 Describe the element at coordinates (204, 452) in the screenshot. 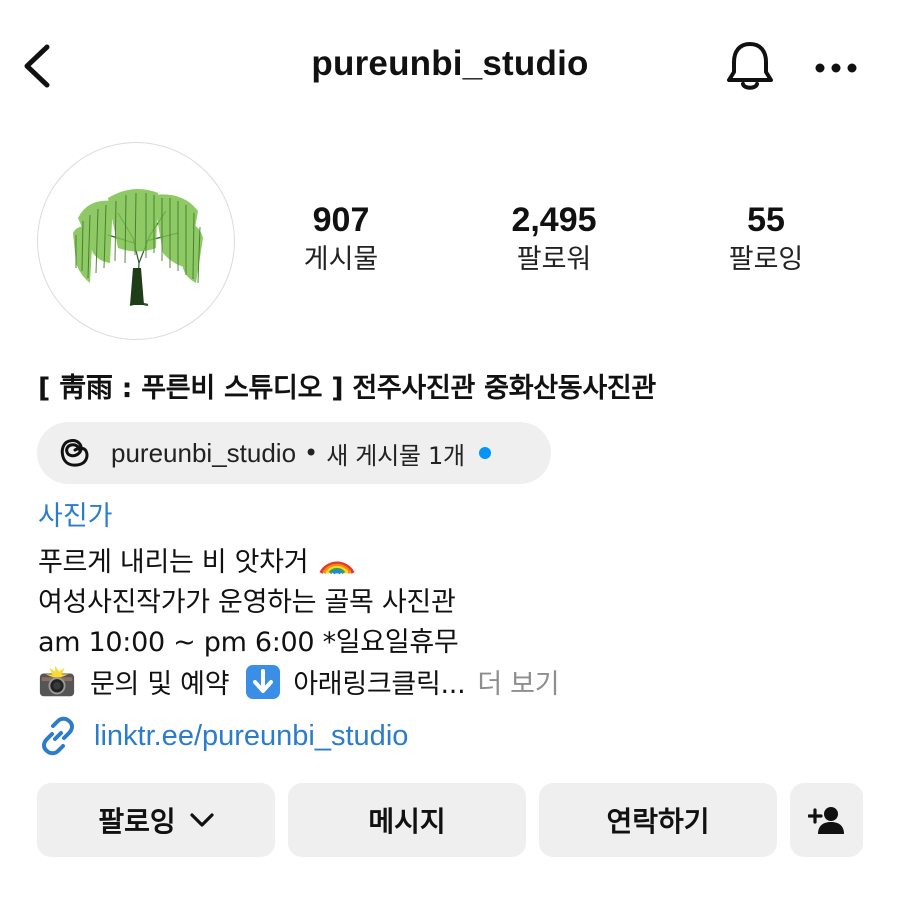

I see `threads-handle: pureunbi_studio` at that location.